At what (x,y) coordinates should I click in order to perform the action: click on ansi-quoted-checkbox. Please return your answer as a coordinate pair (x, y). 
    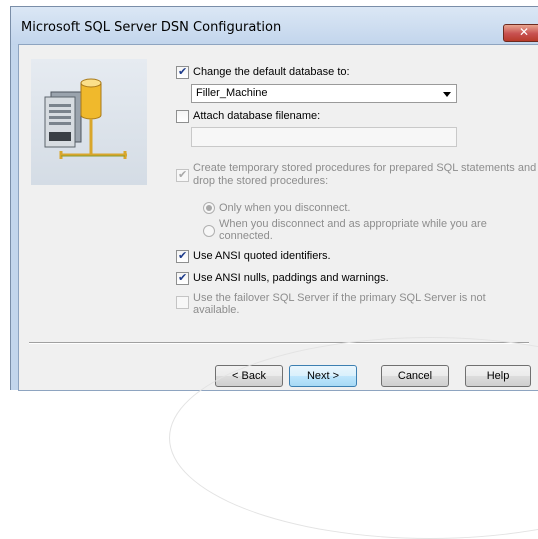
    Looking at the image, I should click on (182, 256).